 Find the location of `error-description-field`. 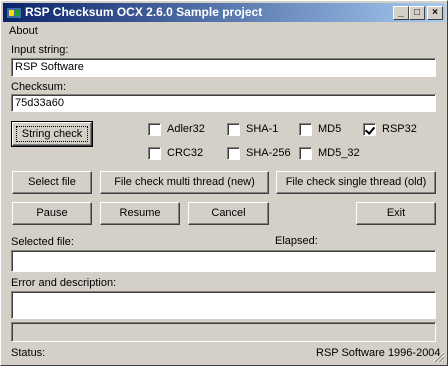

error-description-field is located at coordinates (223, 305).